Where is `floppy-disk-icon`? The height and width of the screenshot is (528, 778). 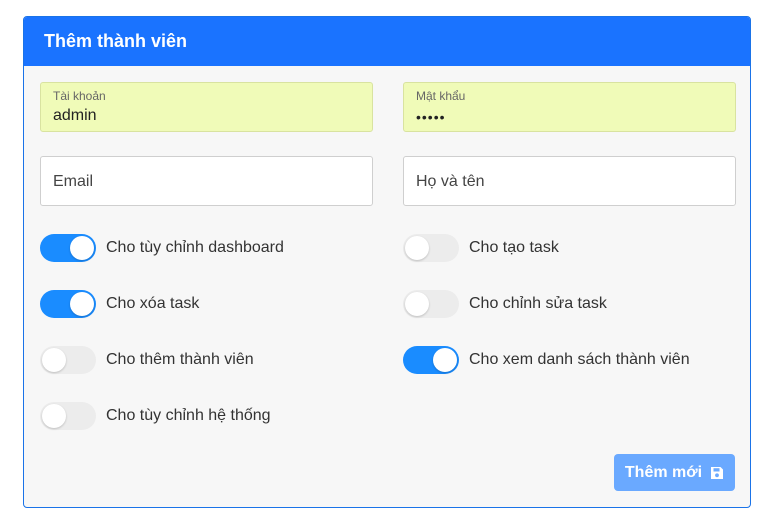
floppy-disk-icon is located at coordinates (717, 472).